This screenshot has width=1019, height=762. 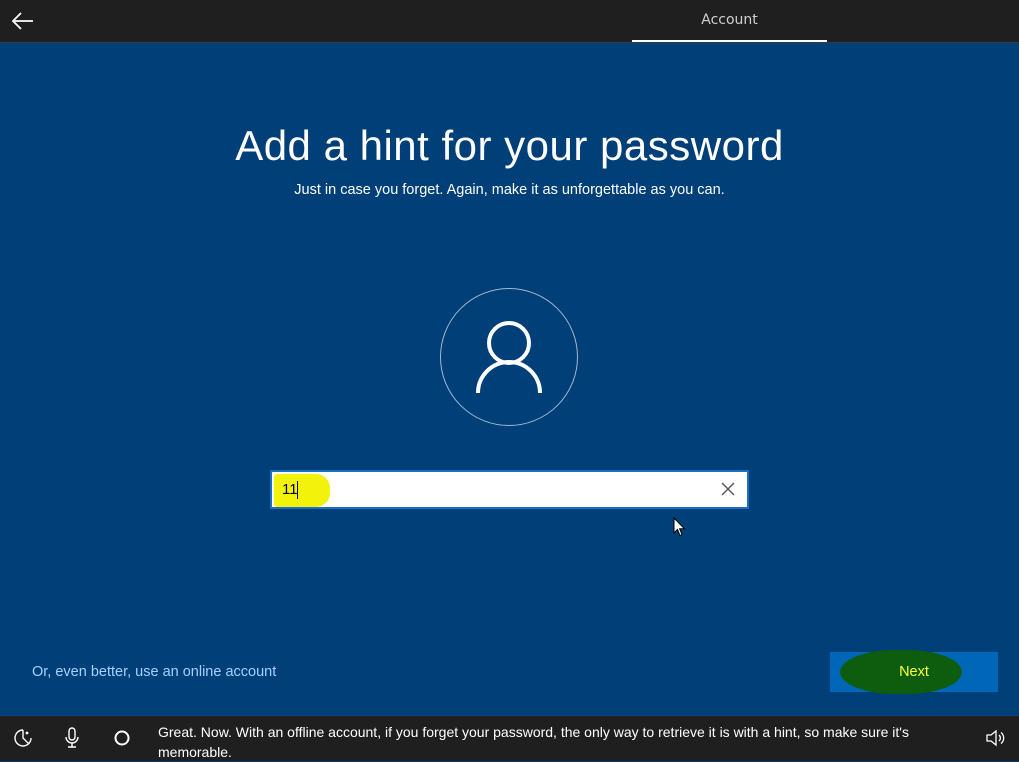 What do you see at coordinates (509, 21) in the screenshot?
I see `top-bar: Account` at bounding box center [509, 21].